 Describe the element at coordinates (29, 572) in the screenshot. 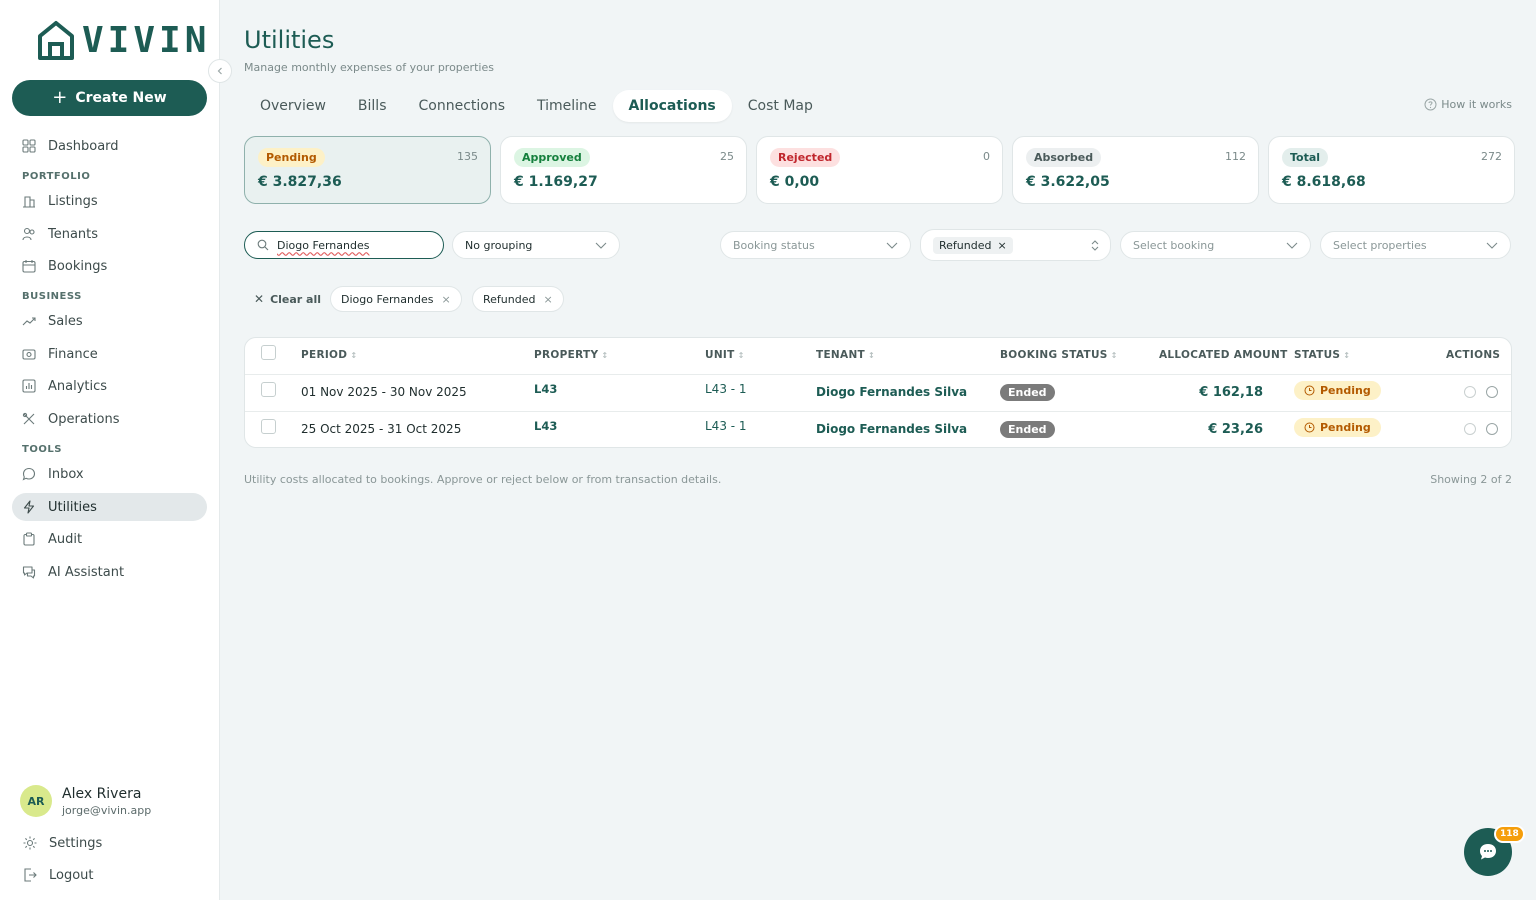

I see `chat-bubbles-icon` at that location.